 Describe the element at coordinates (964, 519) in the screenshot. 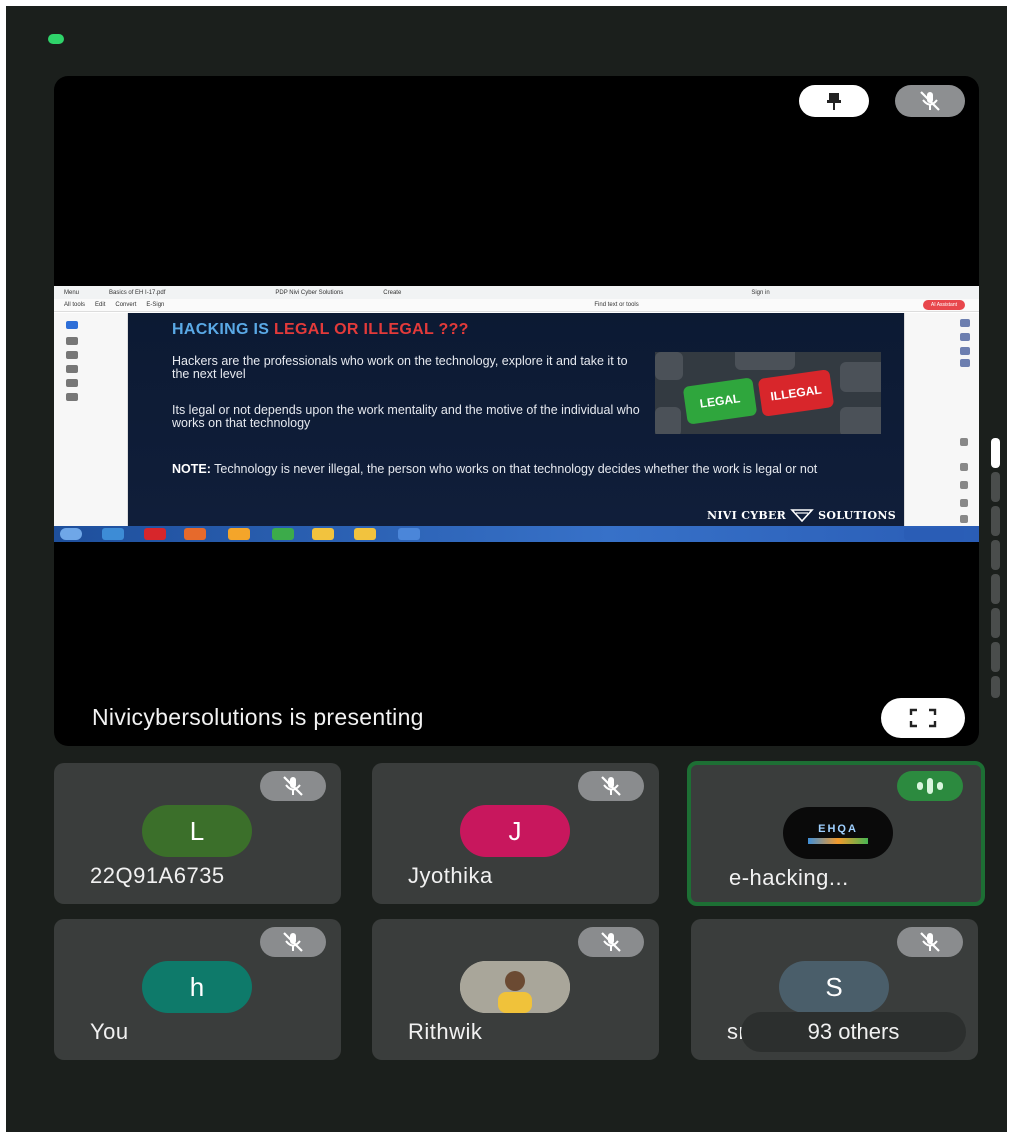

I see `zoom-out-icon` at that location.